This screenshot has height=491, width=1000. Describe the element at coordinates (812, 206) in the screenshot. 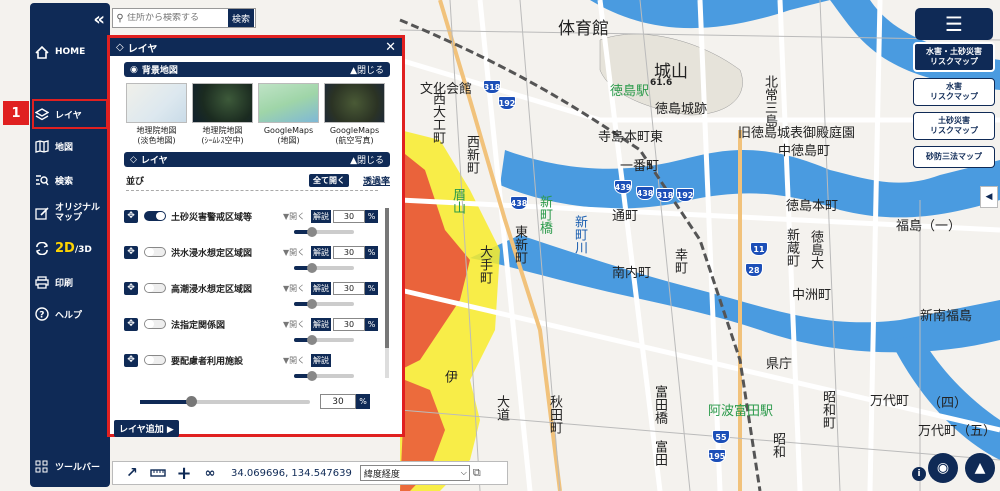

I see `map-label: 徳島本町` at that location.